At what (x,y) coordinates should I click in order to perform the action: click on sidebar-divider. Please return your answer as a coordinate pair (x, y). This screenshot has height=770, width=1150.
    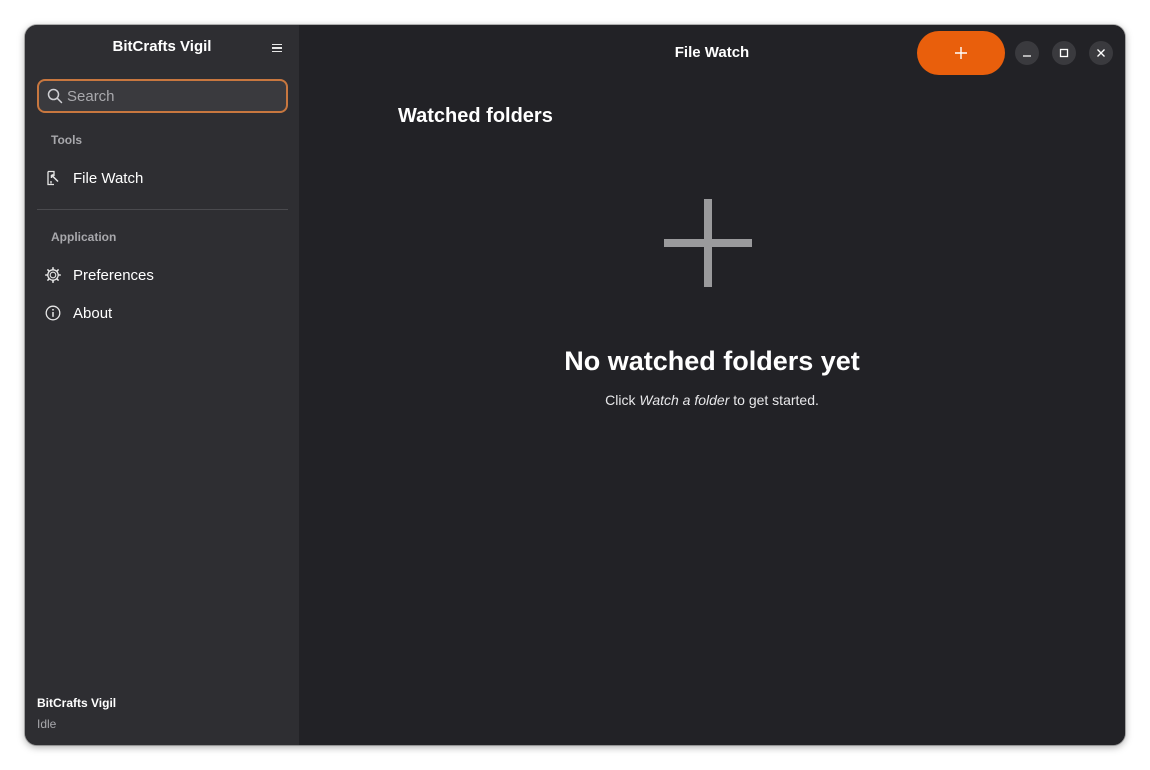
    Looking at the image, I should click on (162, 209).